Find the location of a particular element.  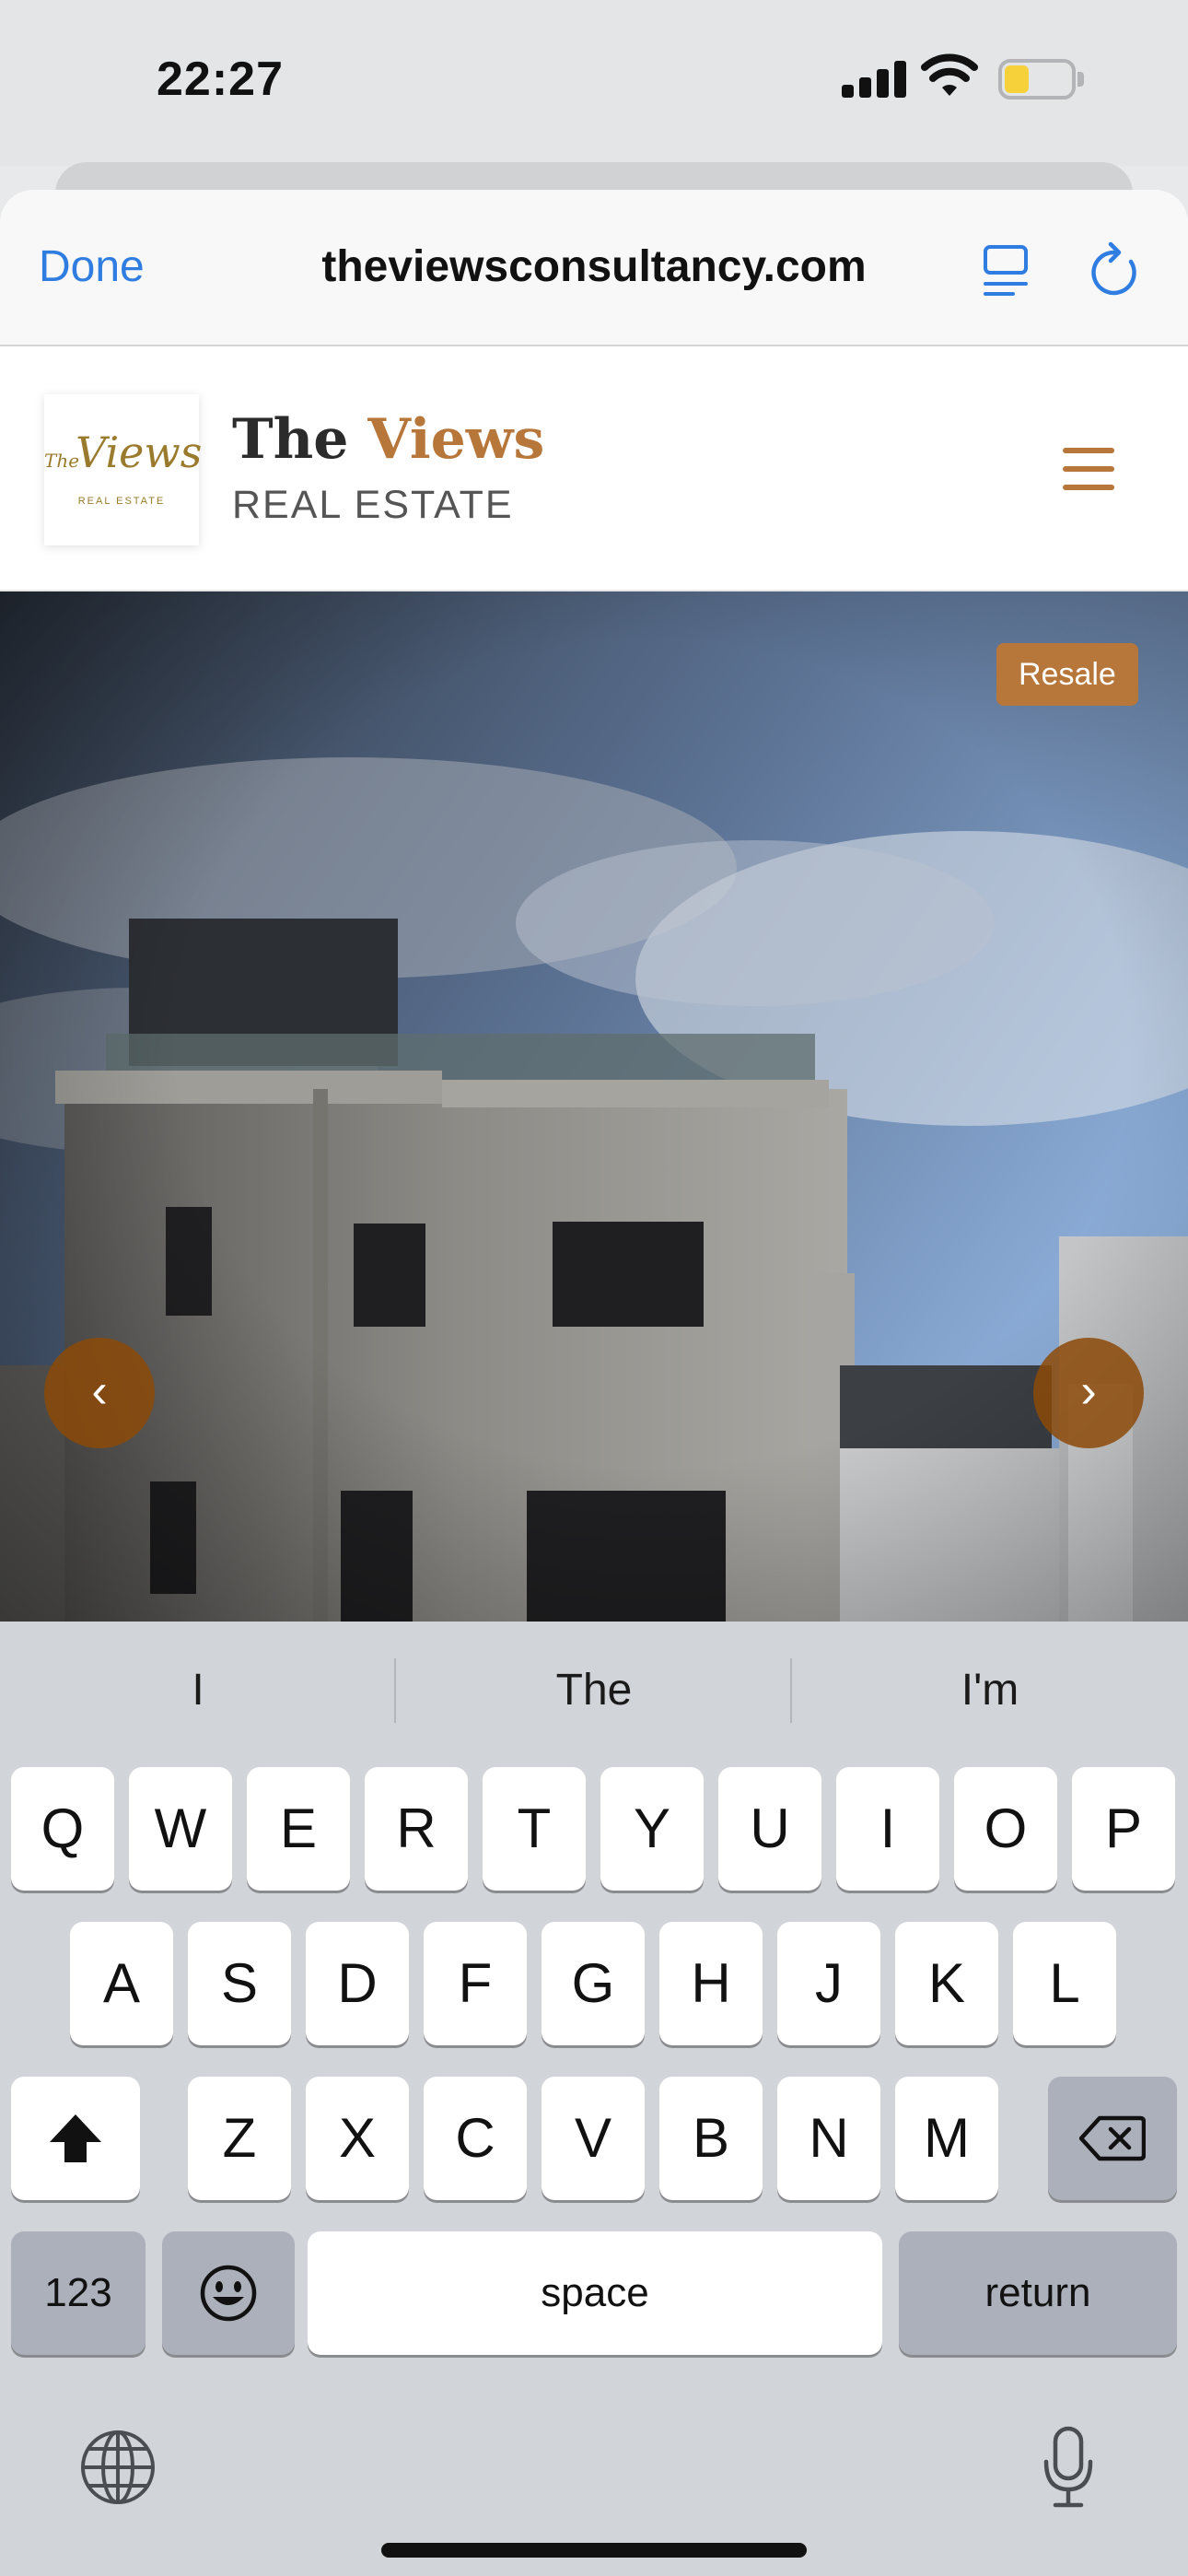

suggestion-item: I'm is located at coordinates (990, 1691).